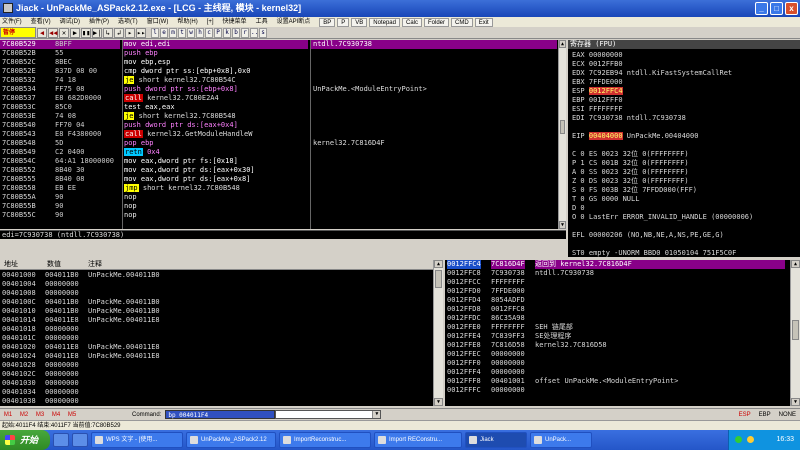  I want to click on register-line: EBX 7FFDE000, so click(684, 82).